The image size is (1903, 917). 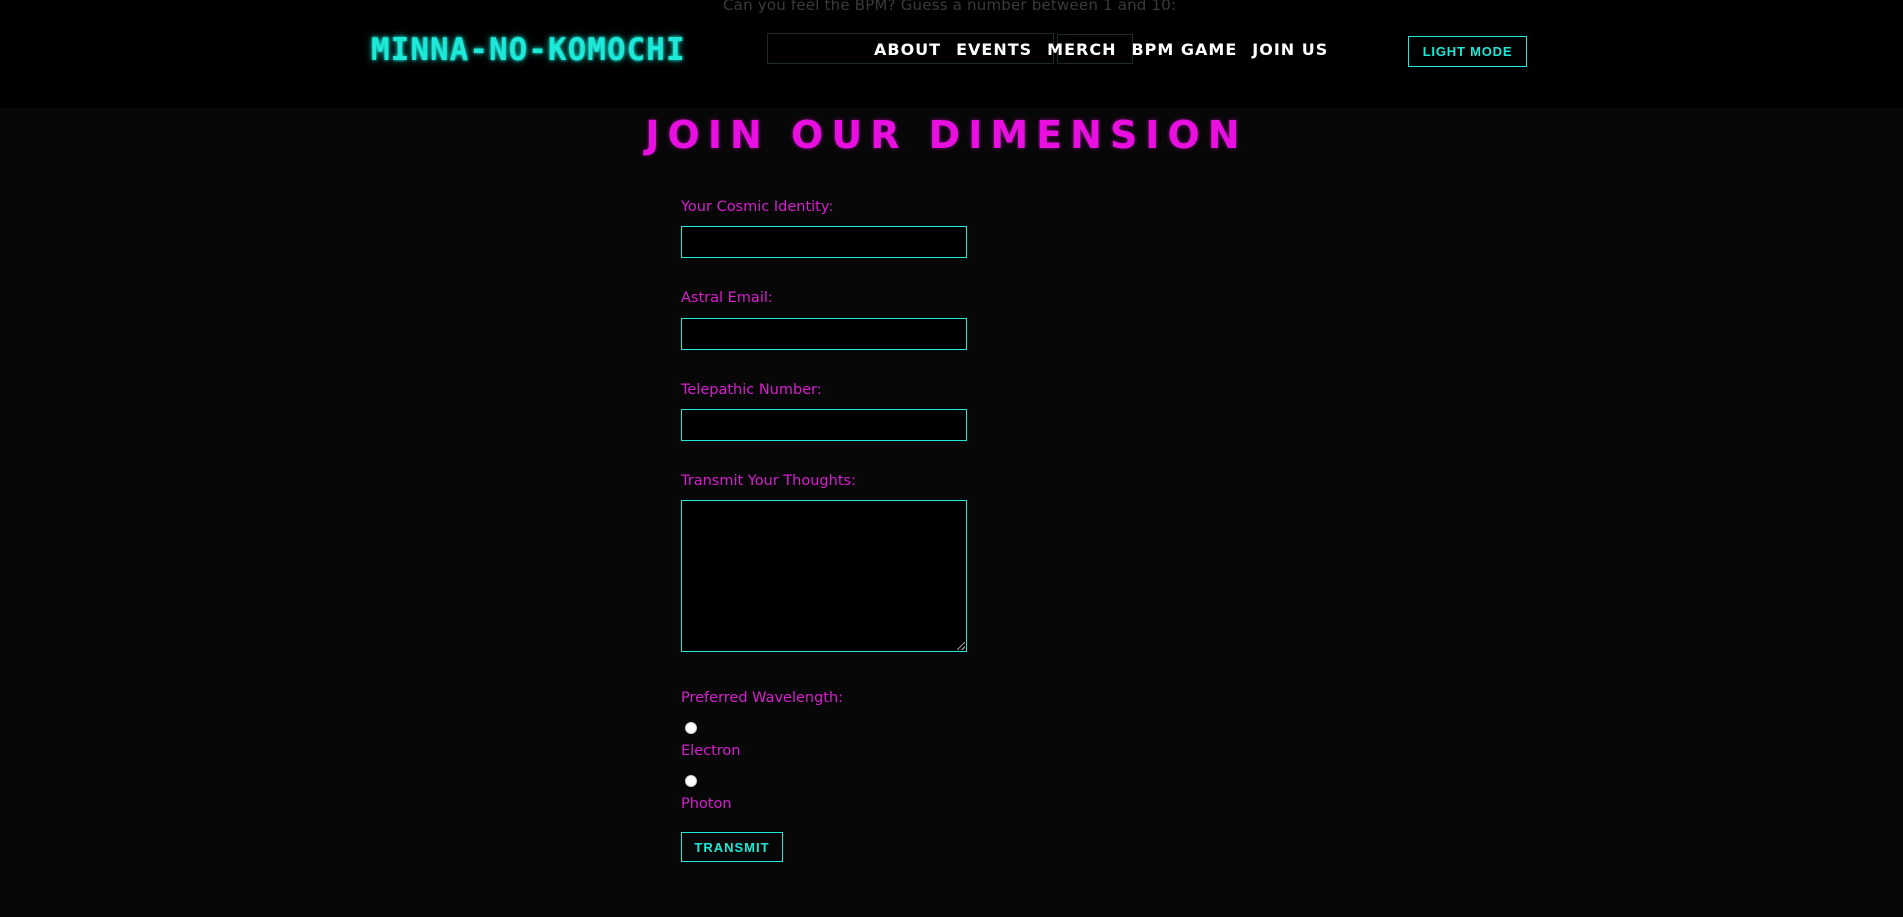 What do you see at coordinates (727, 298) in the screenshot?
I see `email-label: Astral Email:` at bounding box center [727, 298].